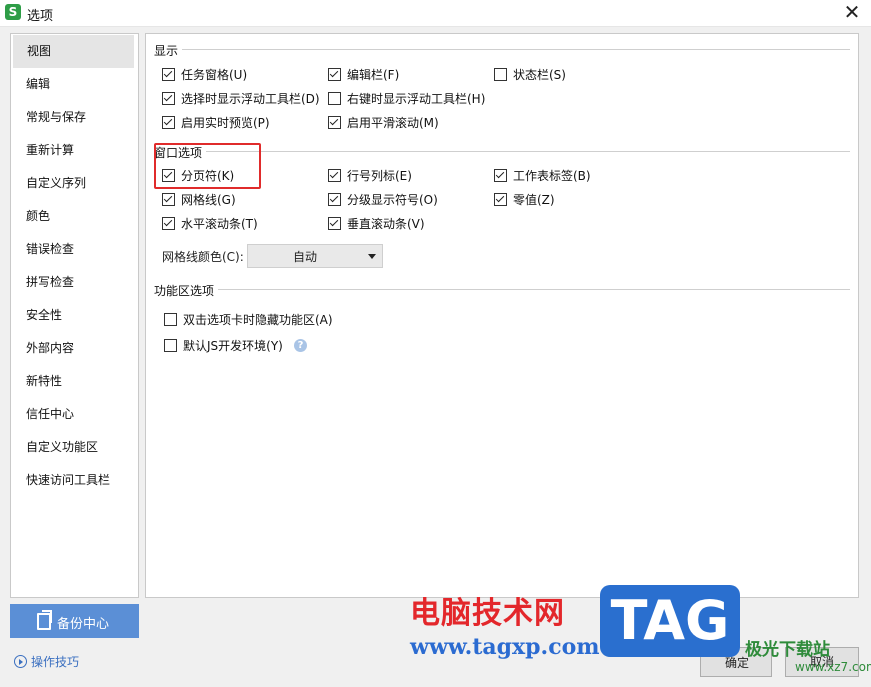 Image resolution: width=871 pixels, height=687 pixels. I want to click on tips-link: 操作技巧, so click(46, 661).